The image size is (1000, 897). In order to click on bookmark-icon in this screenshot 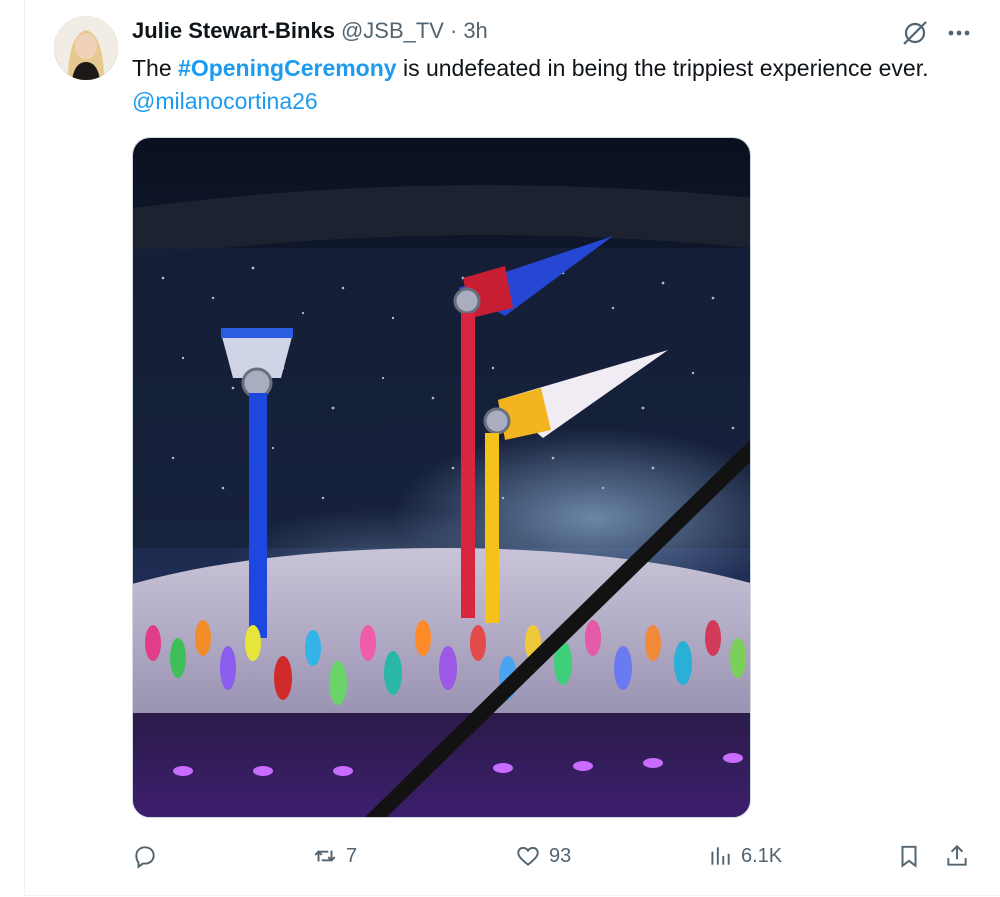, I will do `click(909, 856)`.